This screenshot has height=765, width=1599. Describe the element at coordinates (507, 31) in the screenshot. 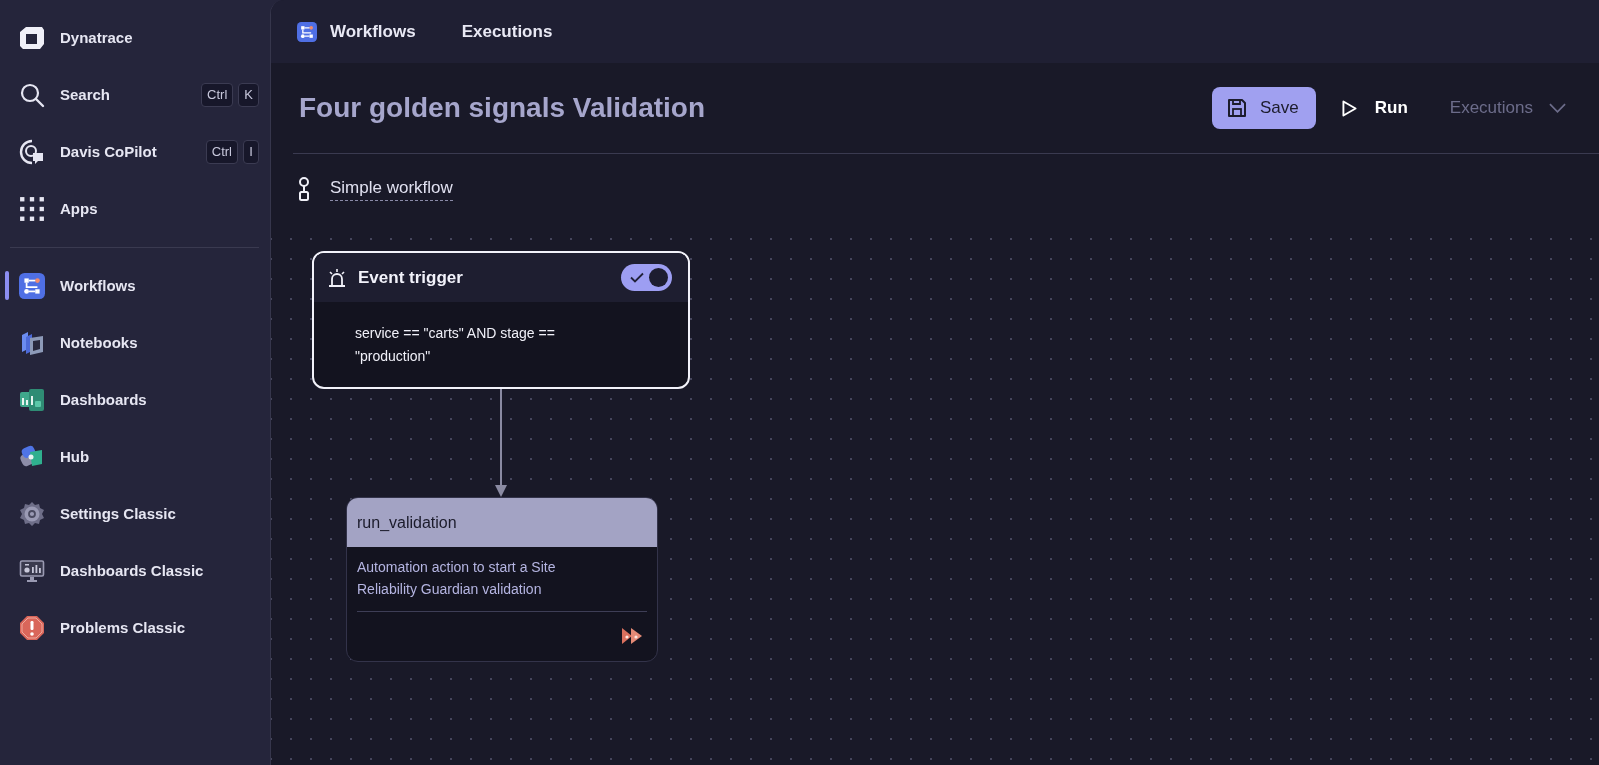

I see `nav-link: Executions` at that location.